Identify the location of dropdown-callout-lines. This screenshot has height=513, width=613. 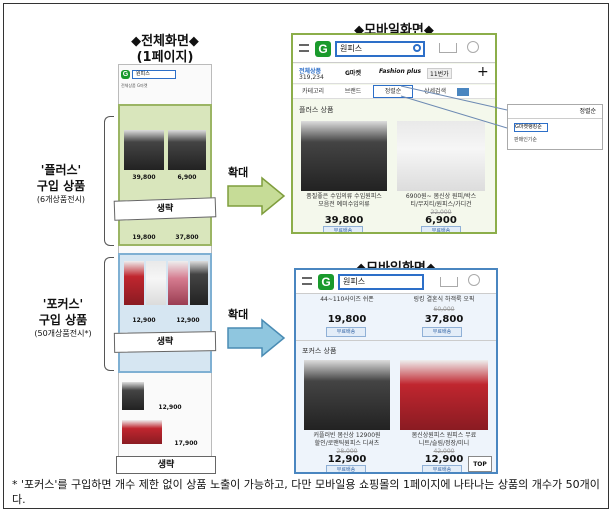
(454, 107).